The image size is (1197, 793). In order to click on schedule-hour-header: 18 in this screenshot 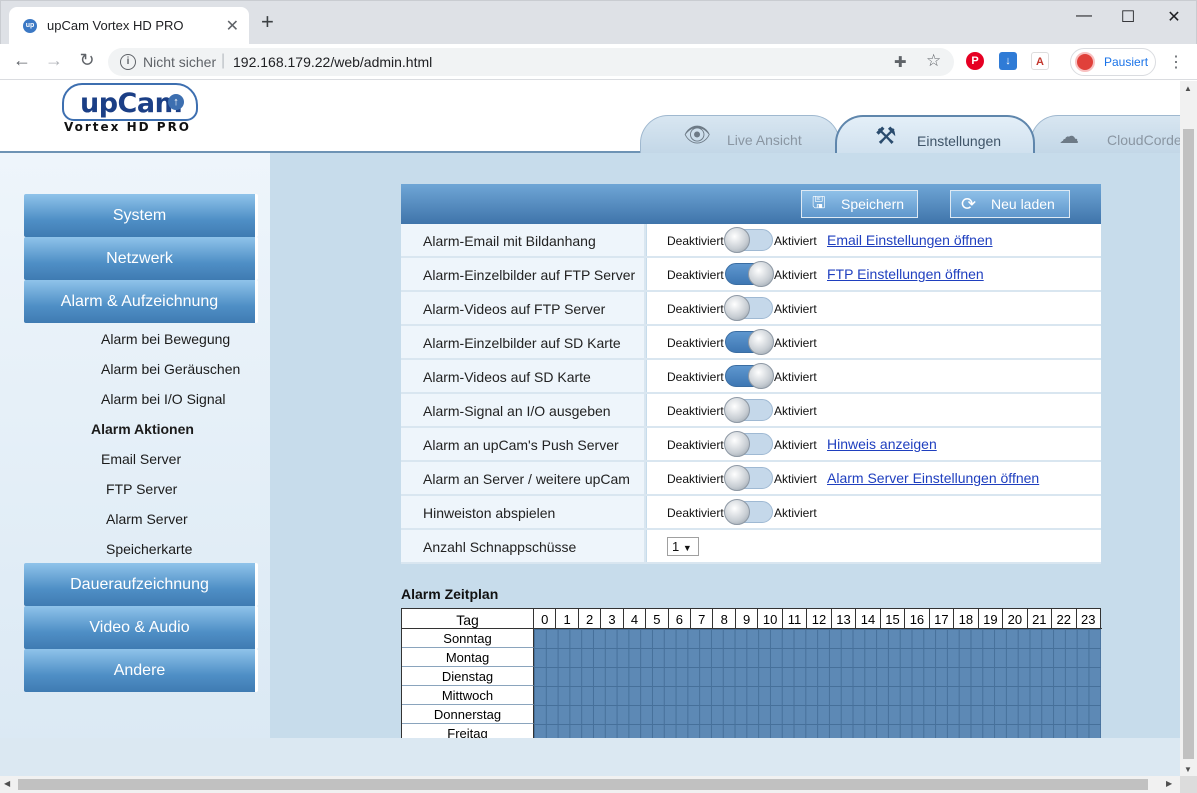, I will do `click(966, 619)`.